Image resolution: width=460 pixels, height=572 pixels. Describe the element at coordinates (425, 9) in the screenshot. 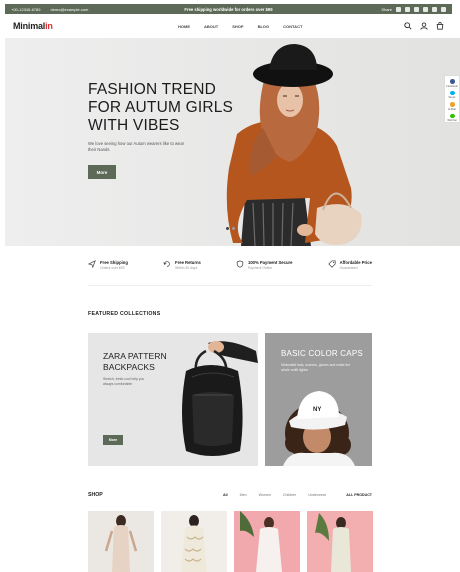

I see `instagram-icon` at that location.